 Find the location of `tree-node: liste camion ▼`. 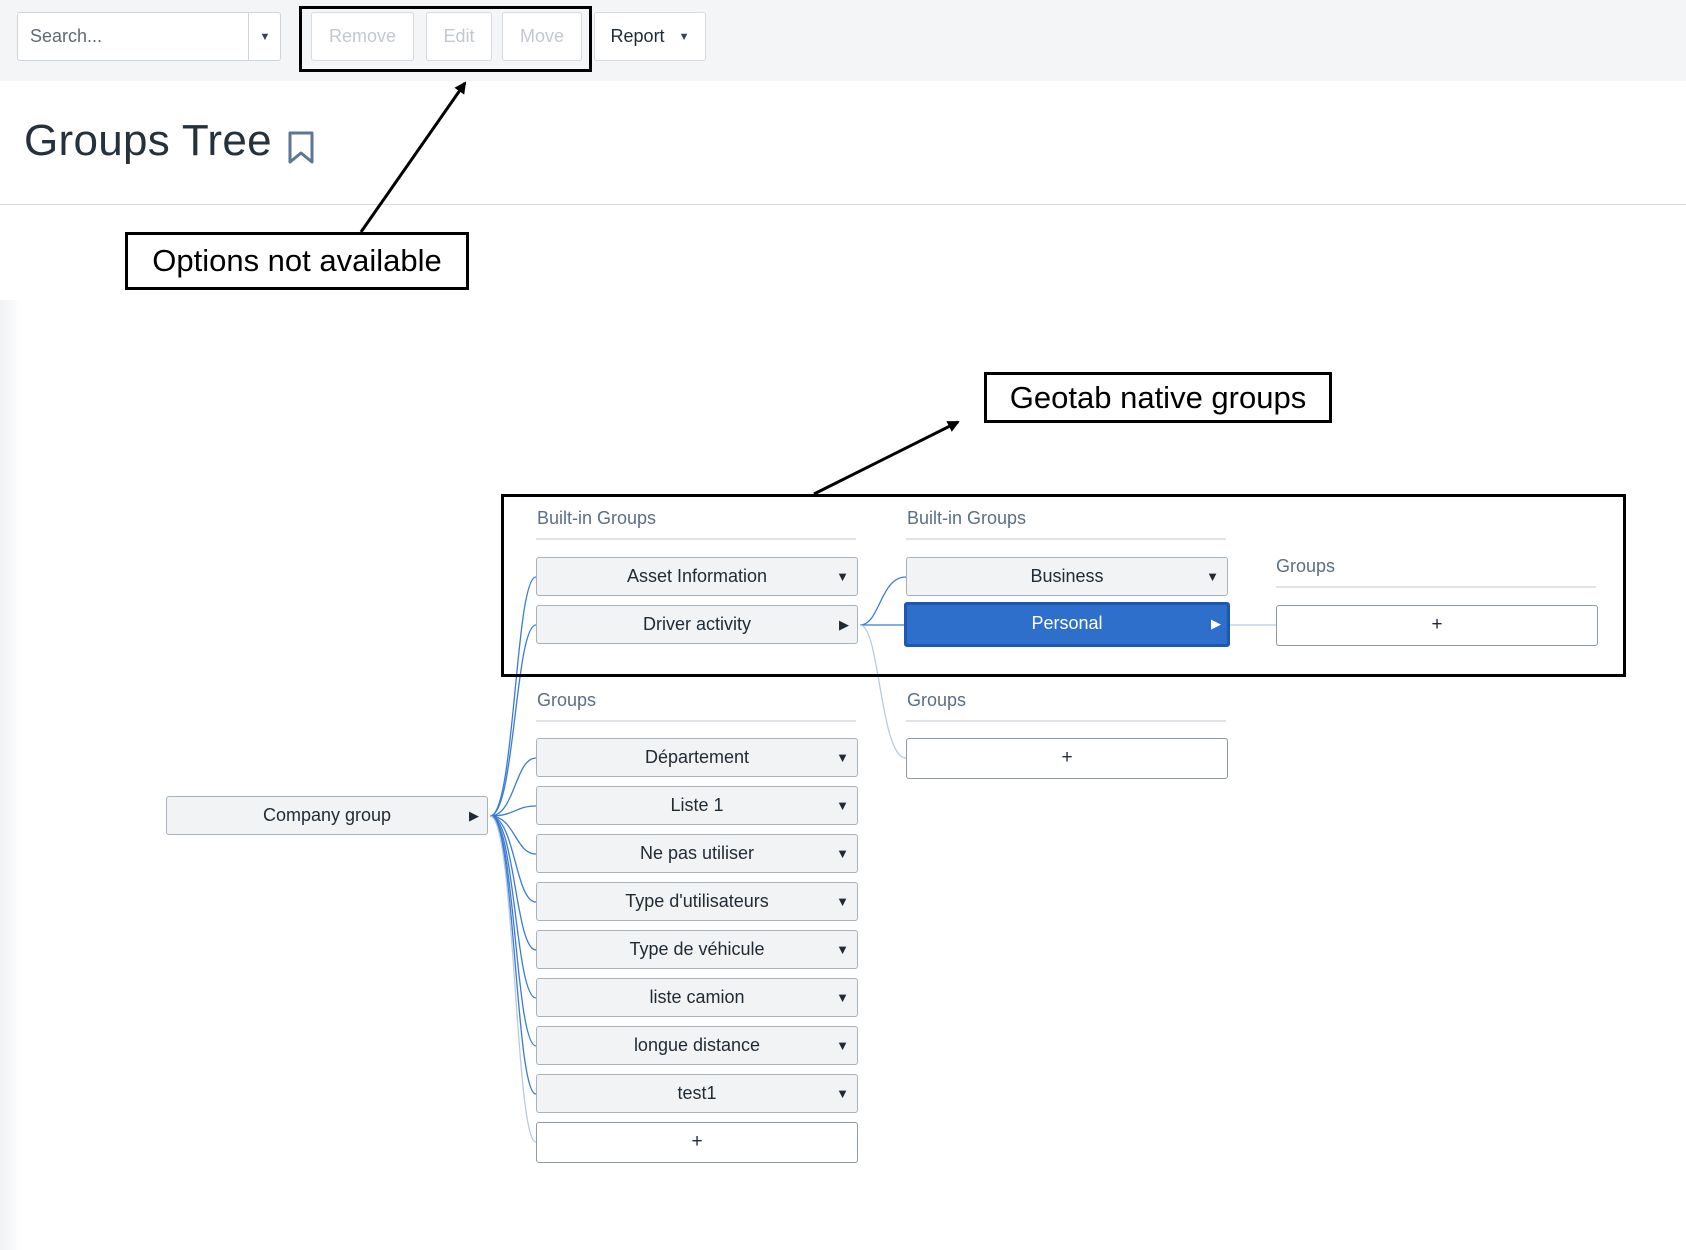

tree-node: liste camion ▼ is located at coordinates (697, 997).